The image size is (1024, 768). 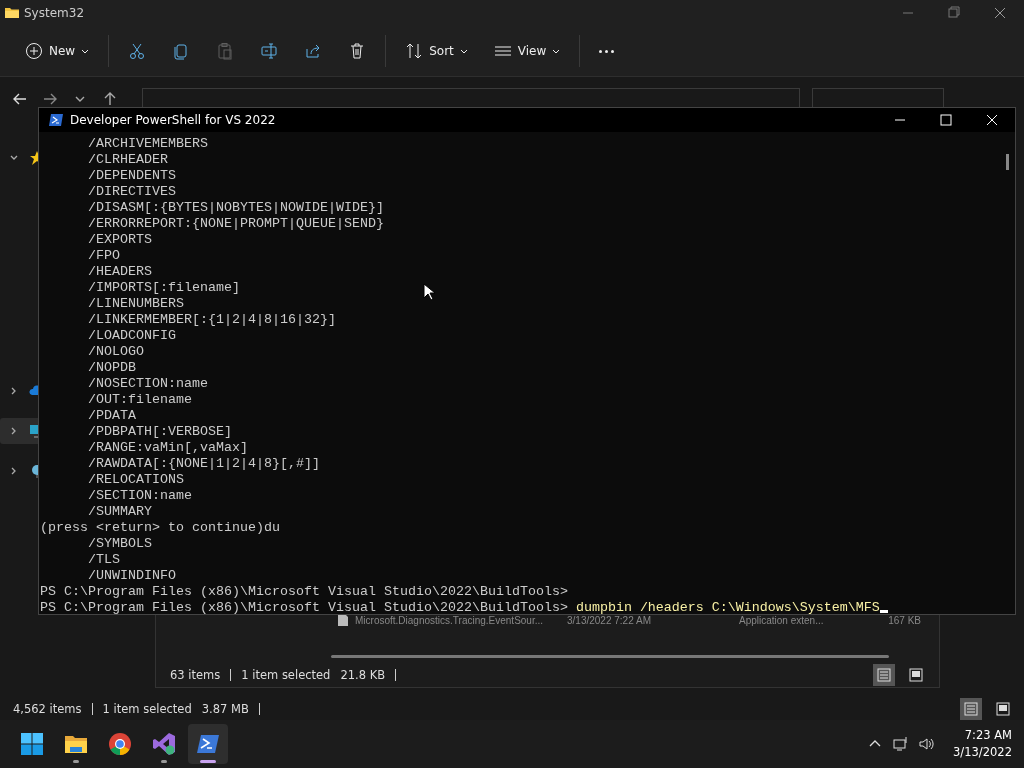 What do you see at coordinates (34, 51) in the screenshot?
I see `plus-icon` at bounding box center [34, 51].